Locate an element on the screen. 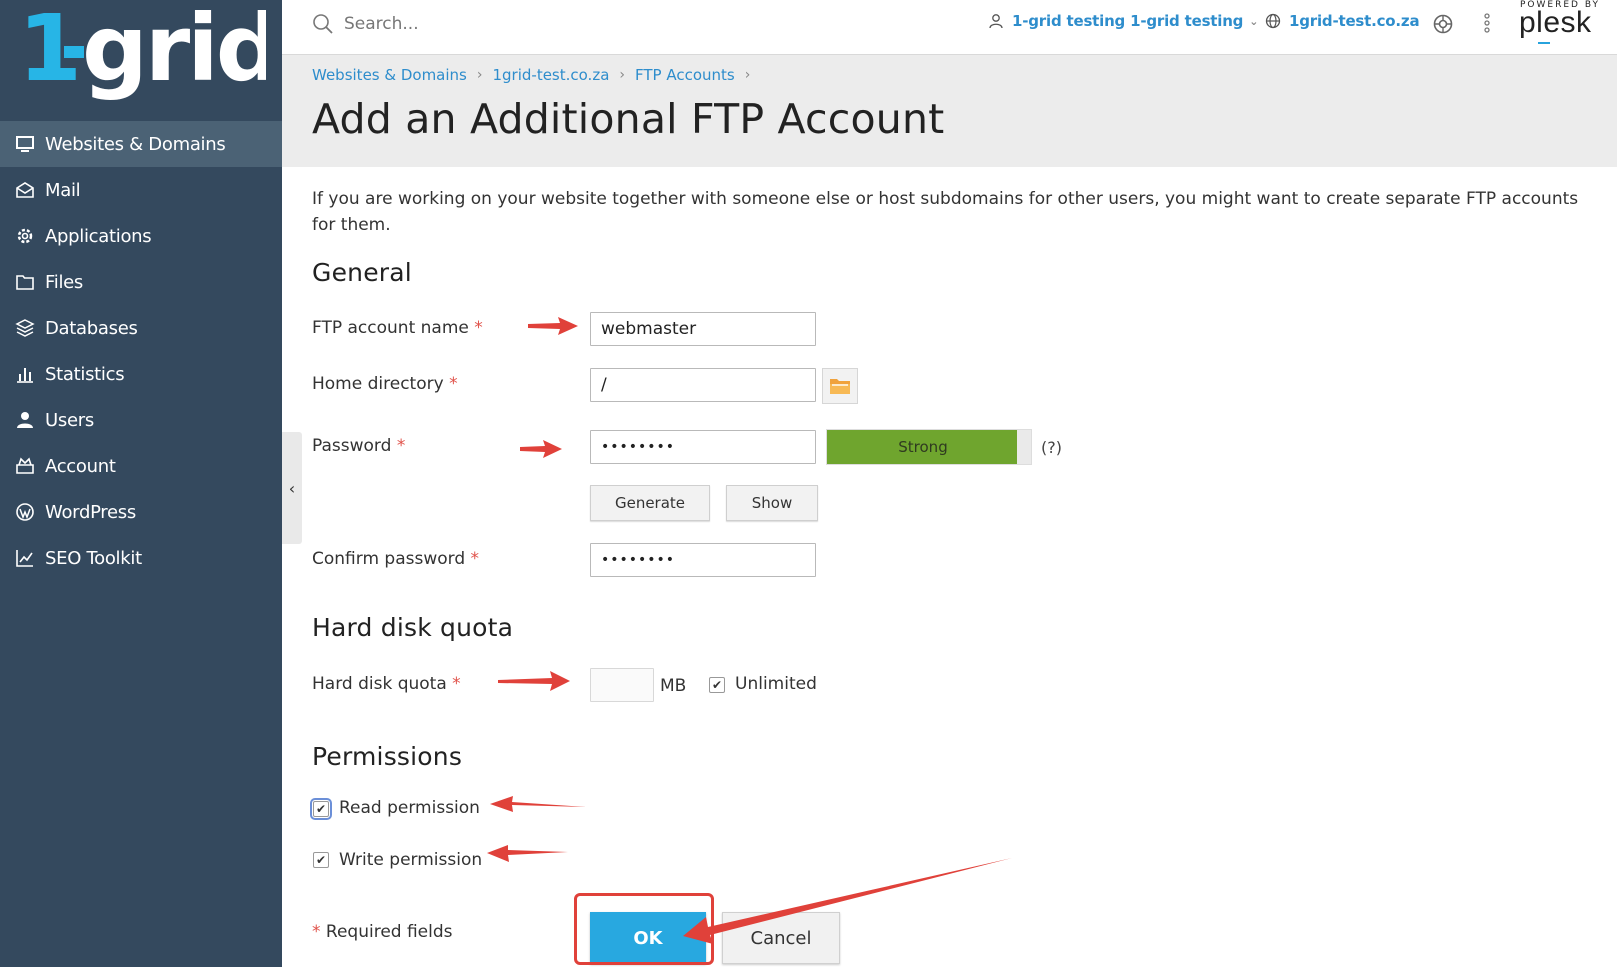 This screenshot has width=1617, height=967. plesk-logo: POWERED BY plesk is located at coordinates (1558, 25).